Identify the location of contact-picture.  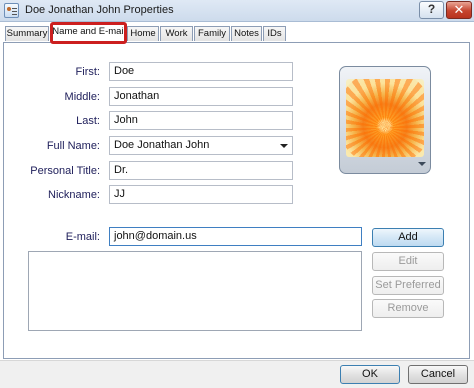
(385, 120).